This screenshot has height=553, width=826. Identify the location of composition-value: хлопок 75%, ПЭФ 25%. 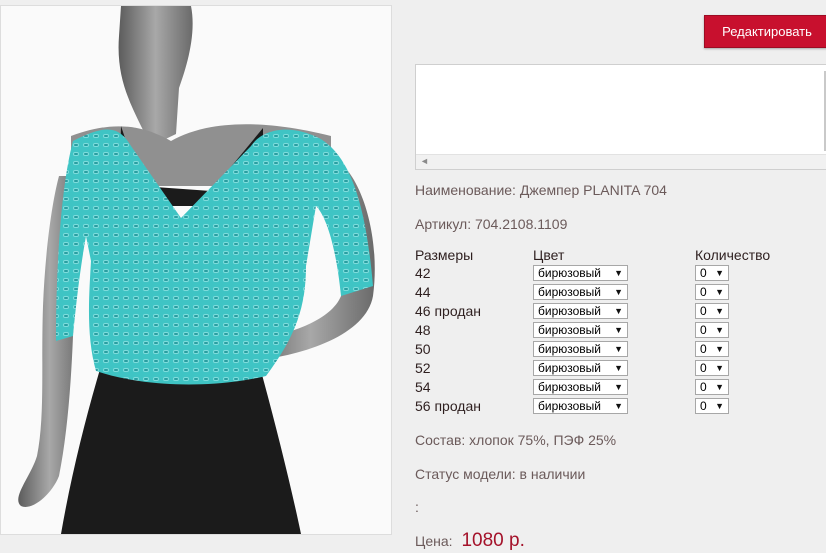
(543, 440).